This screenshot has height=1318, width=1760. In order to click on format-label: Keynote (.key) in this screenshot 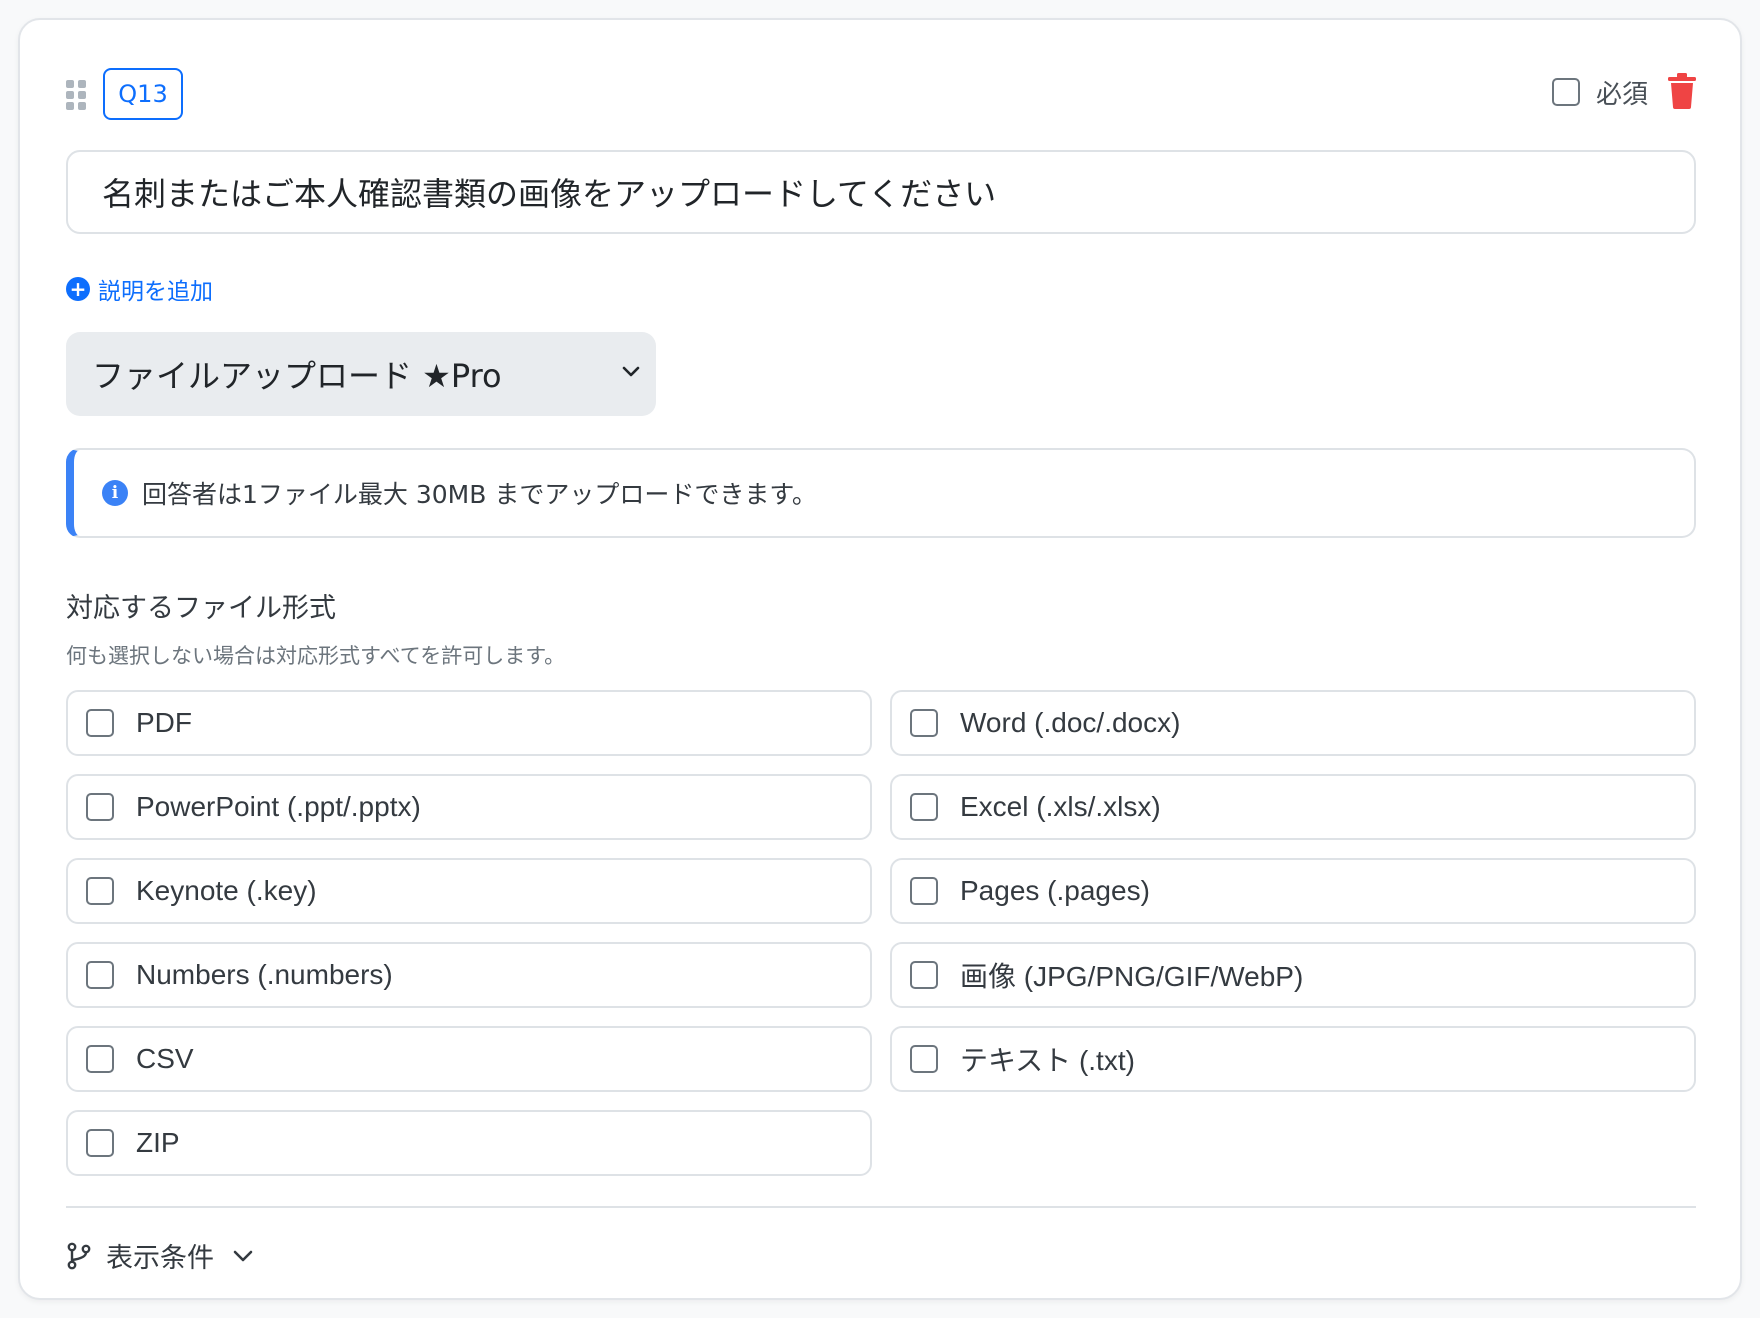, I will do `click(226, 890)`.